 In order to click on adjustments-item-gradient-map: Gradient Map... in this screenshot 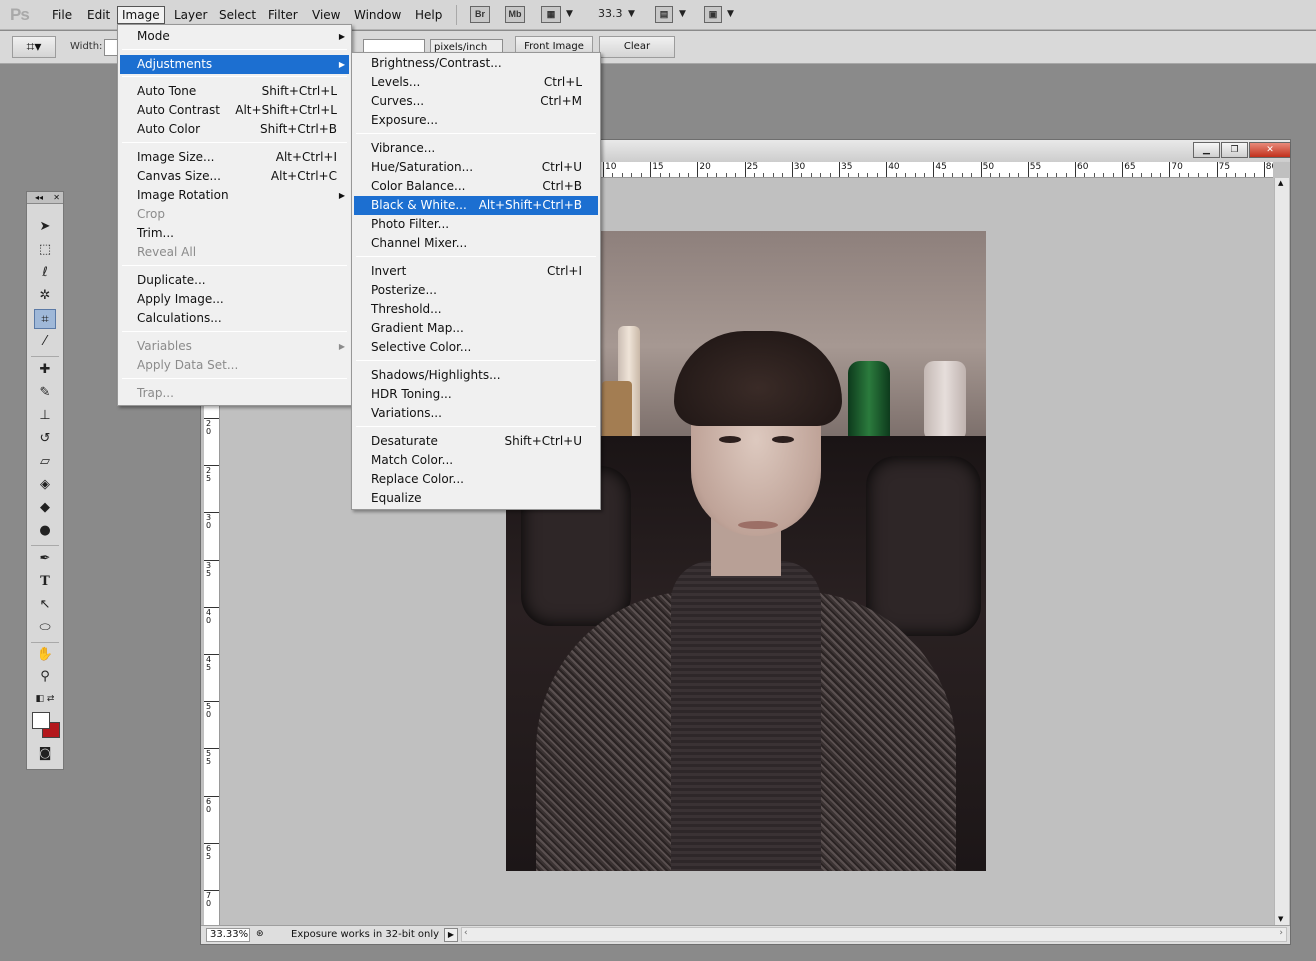, I will do `click(476, 328)`.